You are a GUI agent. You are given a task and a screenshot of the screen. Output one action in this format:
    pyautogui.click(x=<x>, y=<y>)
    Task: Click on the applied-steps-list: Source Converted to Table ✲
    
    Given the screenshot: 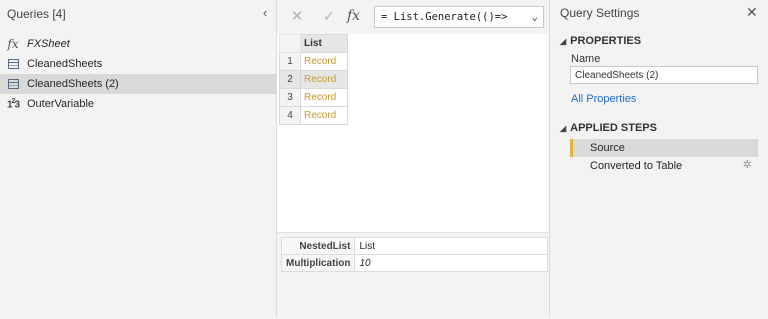 What is the action you would take?
    pyautogui.click(x=664, y=157)
    